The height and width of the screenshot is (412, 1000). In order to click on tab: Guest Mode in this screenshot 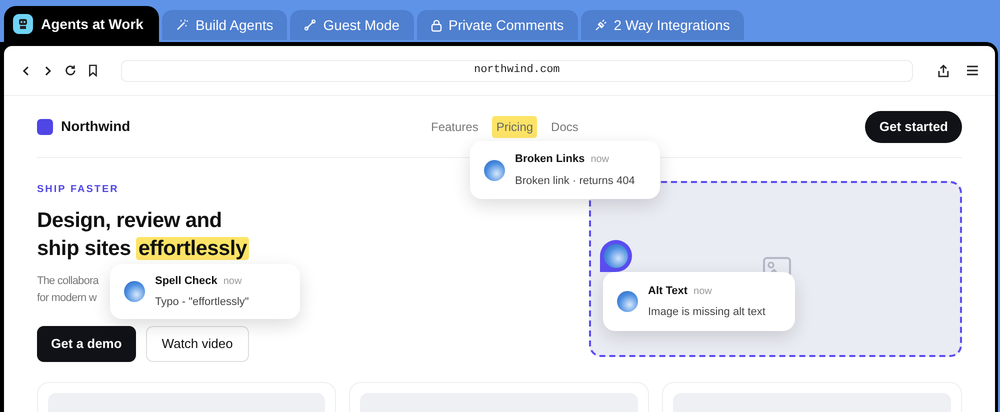, I will do `click(352, 25)`.